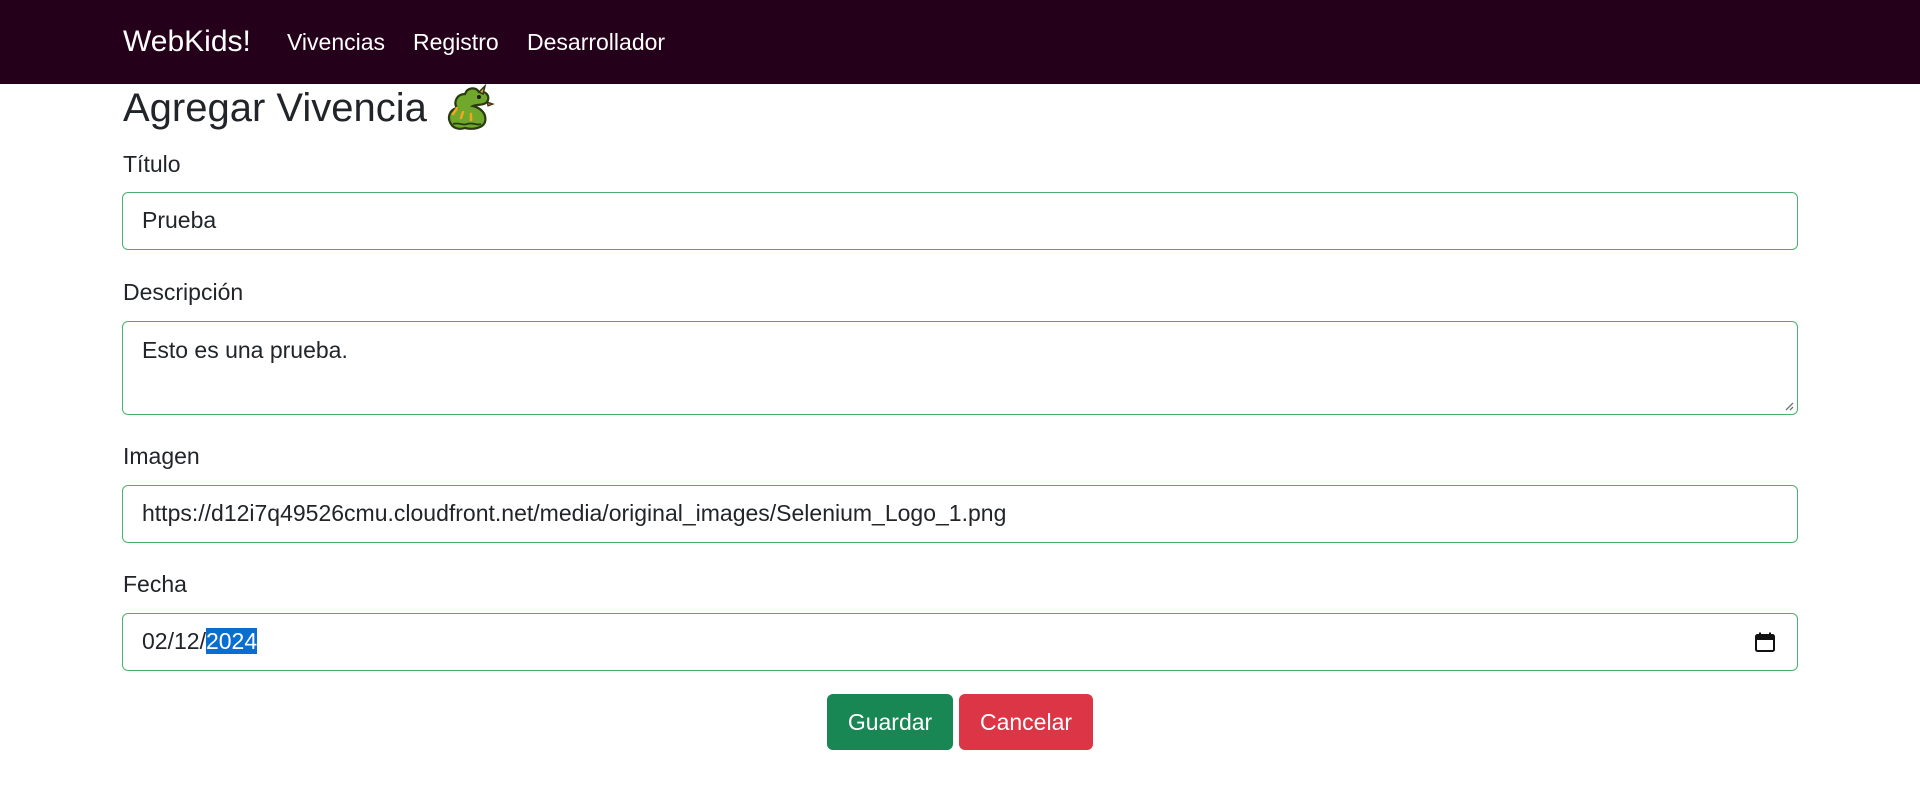 Image resolution: width=1920 pixels, height=812 pixels. Describe the element at coordinates (187, 42) in the screenshot. I see `brand-link: WebKids!` at that location.